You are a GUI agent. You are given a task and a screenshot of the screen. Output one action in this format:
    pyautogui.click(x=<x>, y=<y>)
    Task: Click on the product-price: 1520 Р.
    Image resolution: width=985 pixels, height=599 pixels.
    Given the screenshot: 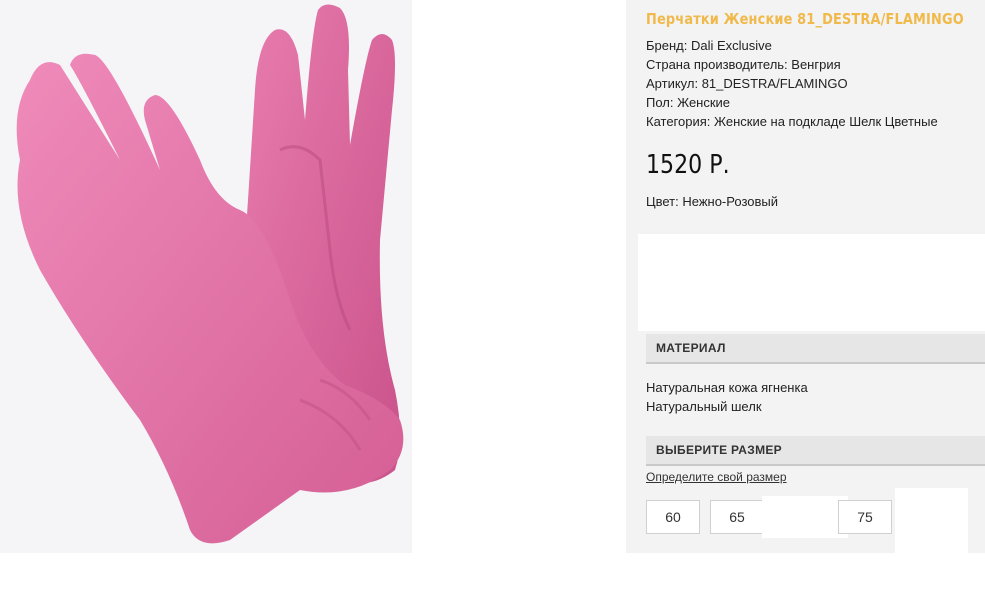 What is the action you would take?
    pyautogui.click(x=688, y=165)
    